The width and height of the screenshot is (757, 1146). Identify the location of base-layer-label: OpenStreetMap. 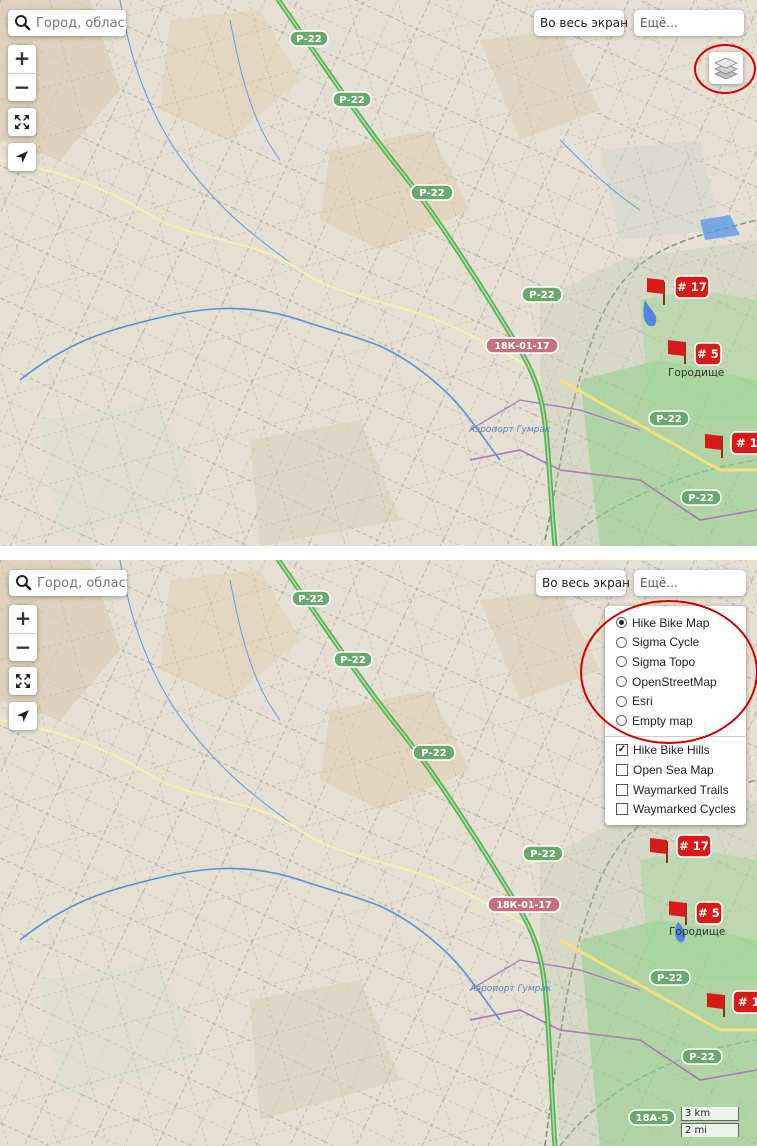
(674, 681).